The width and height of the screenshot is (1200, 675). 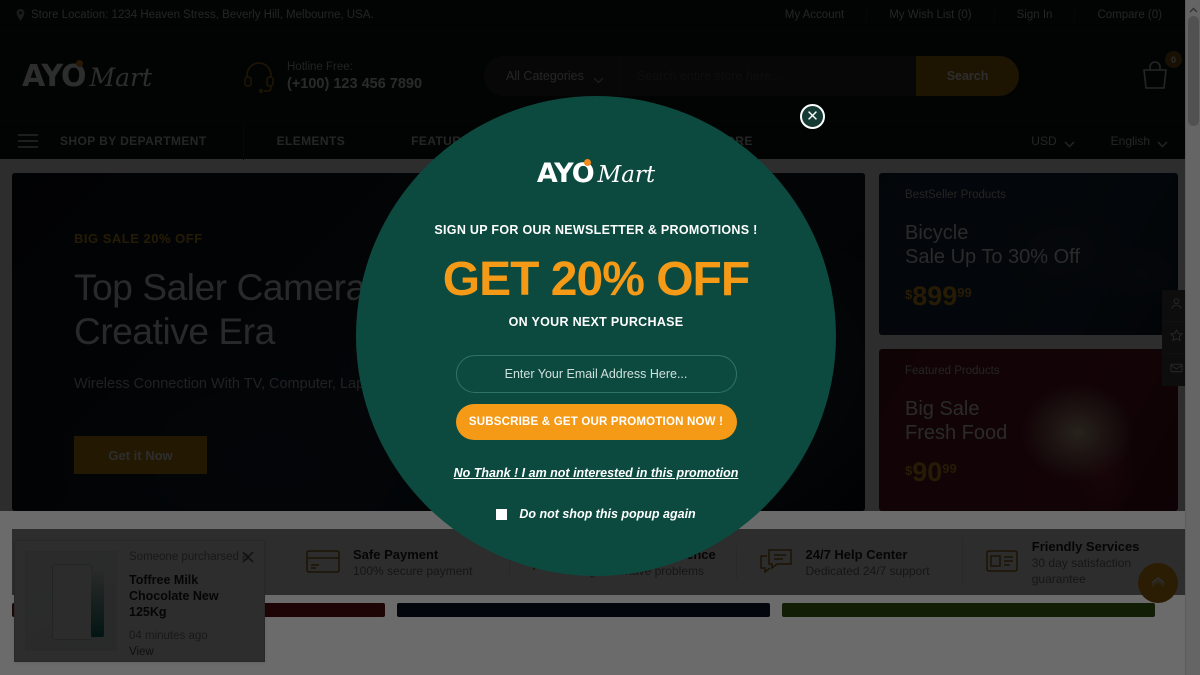 What do you see at coordinates (596, 173) in the screenshot?
I see `modal-logo: AYO Mart` at bounding box center [596, 173].